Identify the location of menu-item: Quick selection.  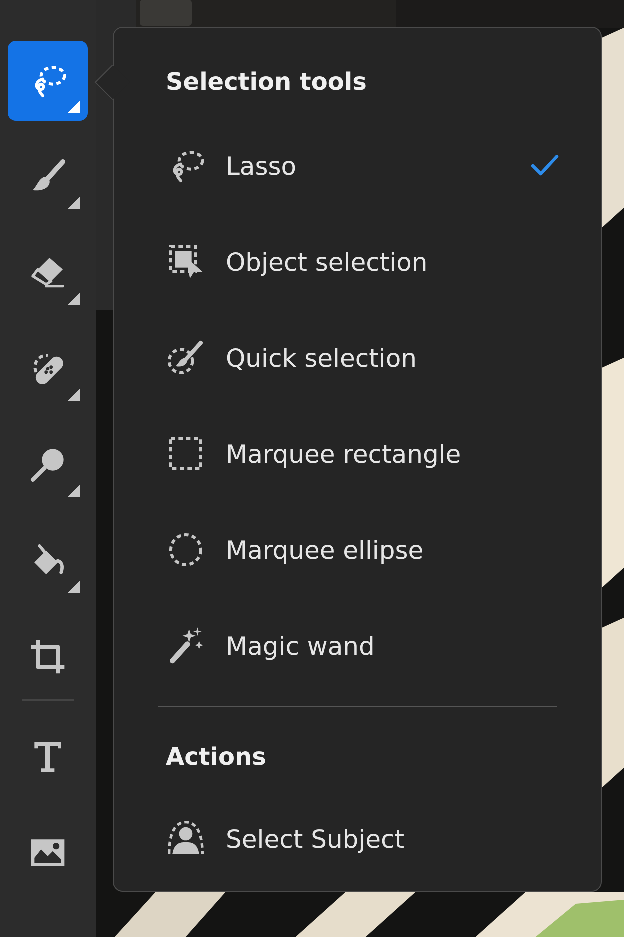
(357, 358).